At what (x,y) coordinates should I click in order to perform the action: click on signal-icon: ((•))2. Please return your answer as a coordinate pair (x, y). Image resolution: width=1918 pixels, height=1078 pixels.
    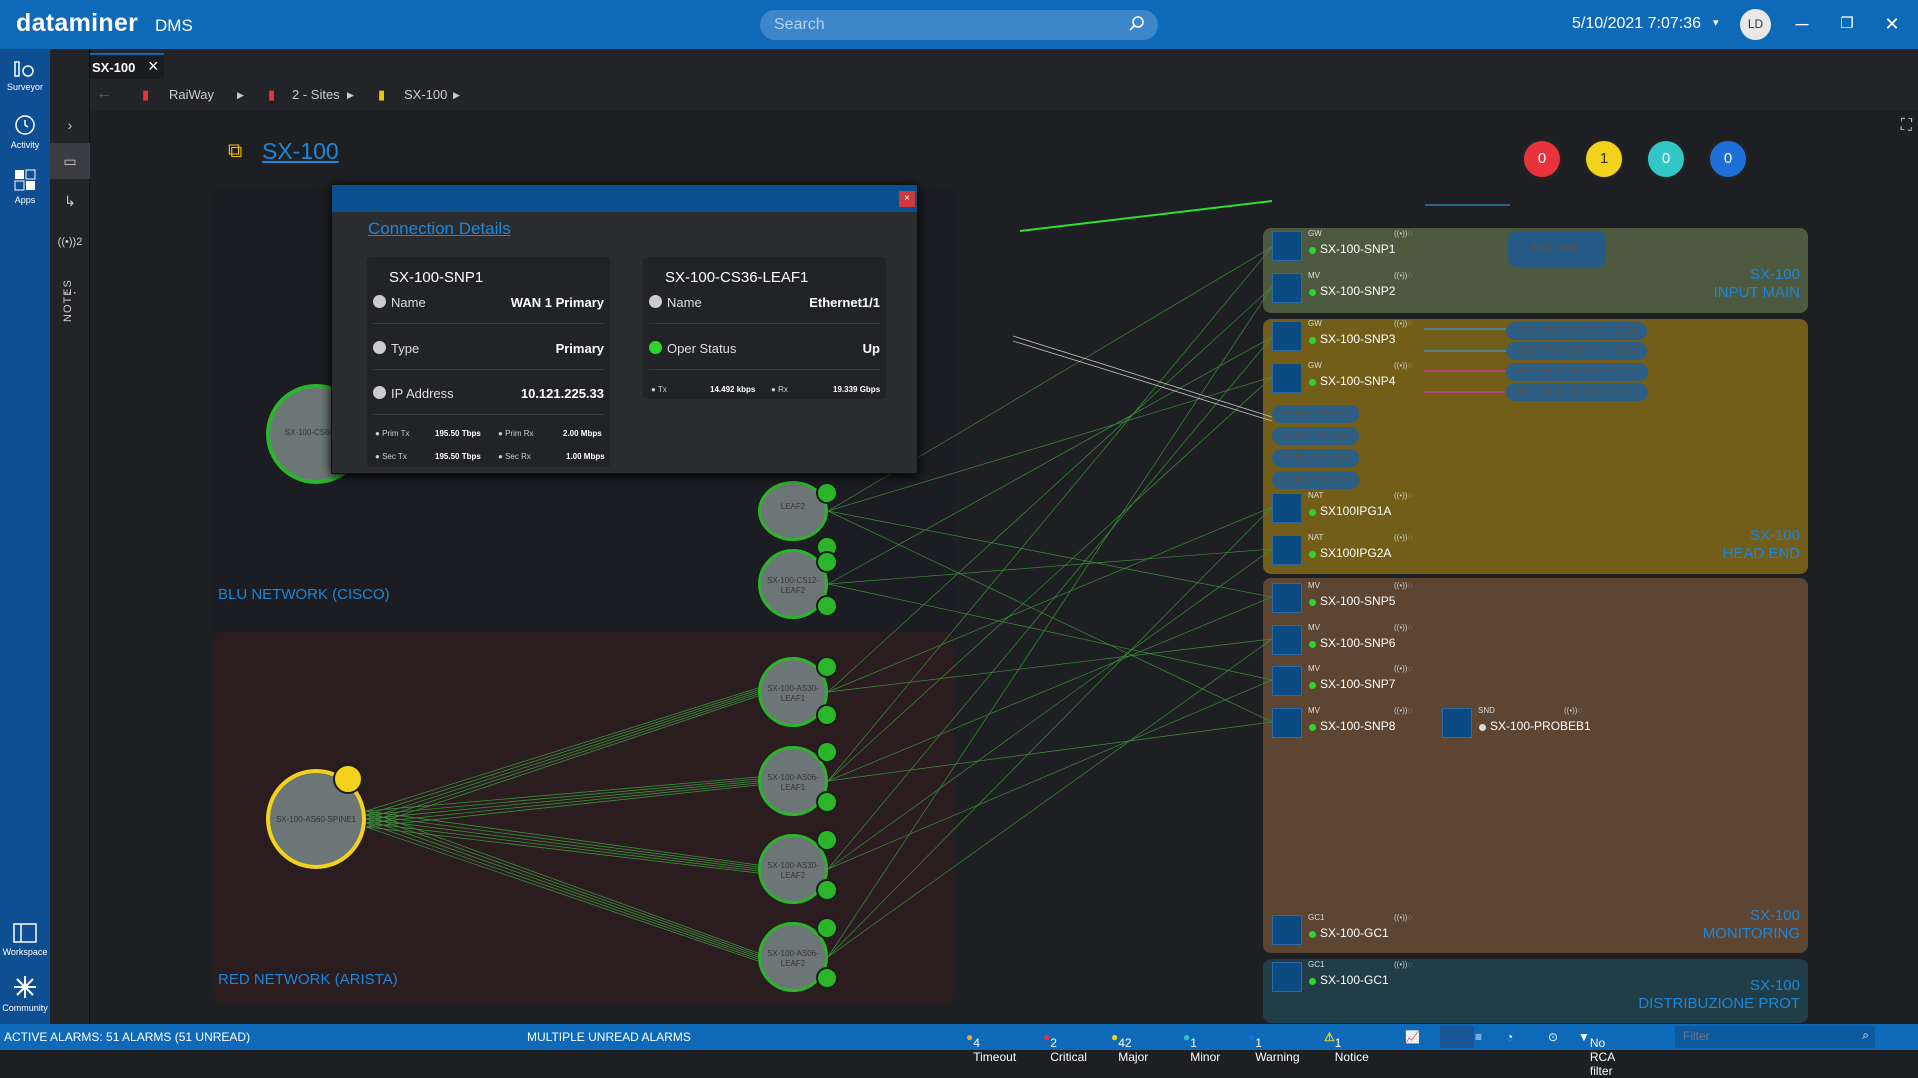
    Looking at the image, I should click on (70, 242).